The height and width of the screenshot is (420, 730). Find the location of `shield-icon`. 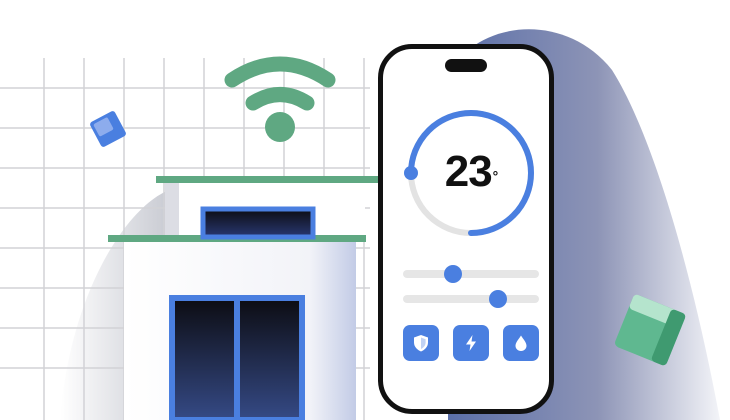

shield-icon is located at coordinates (421, 343).